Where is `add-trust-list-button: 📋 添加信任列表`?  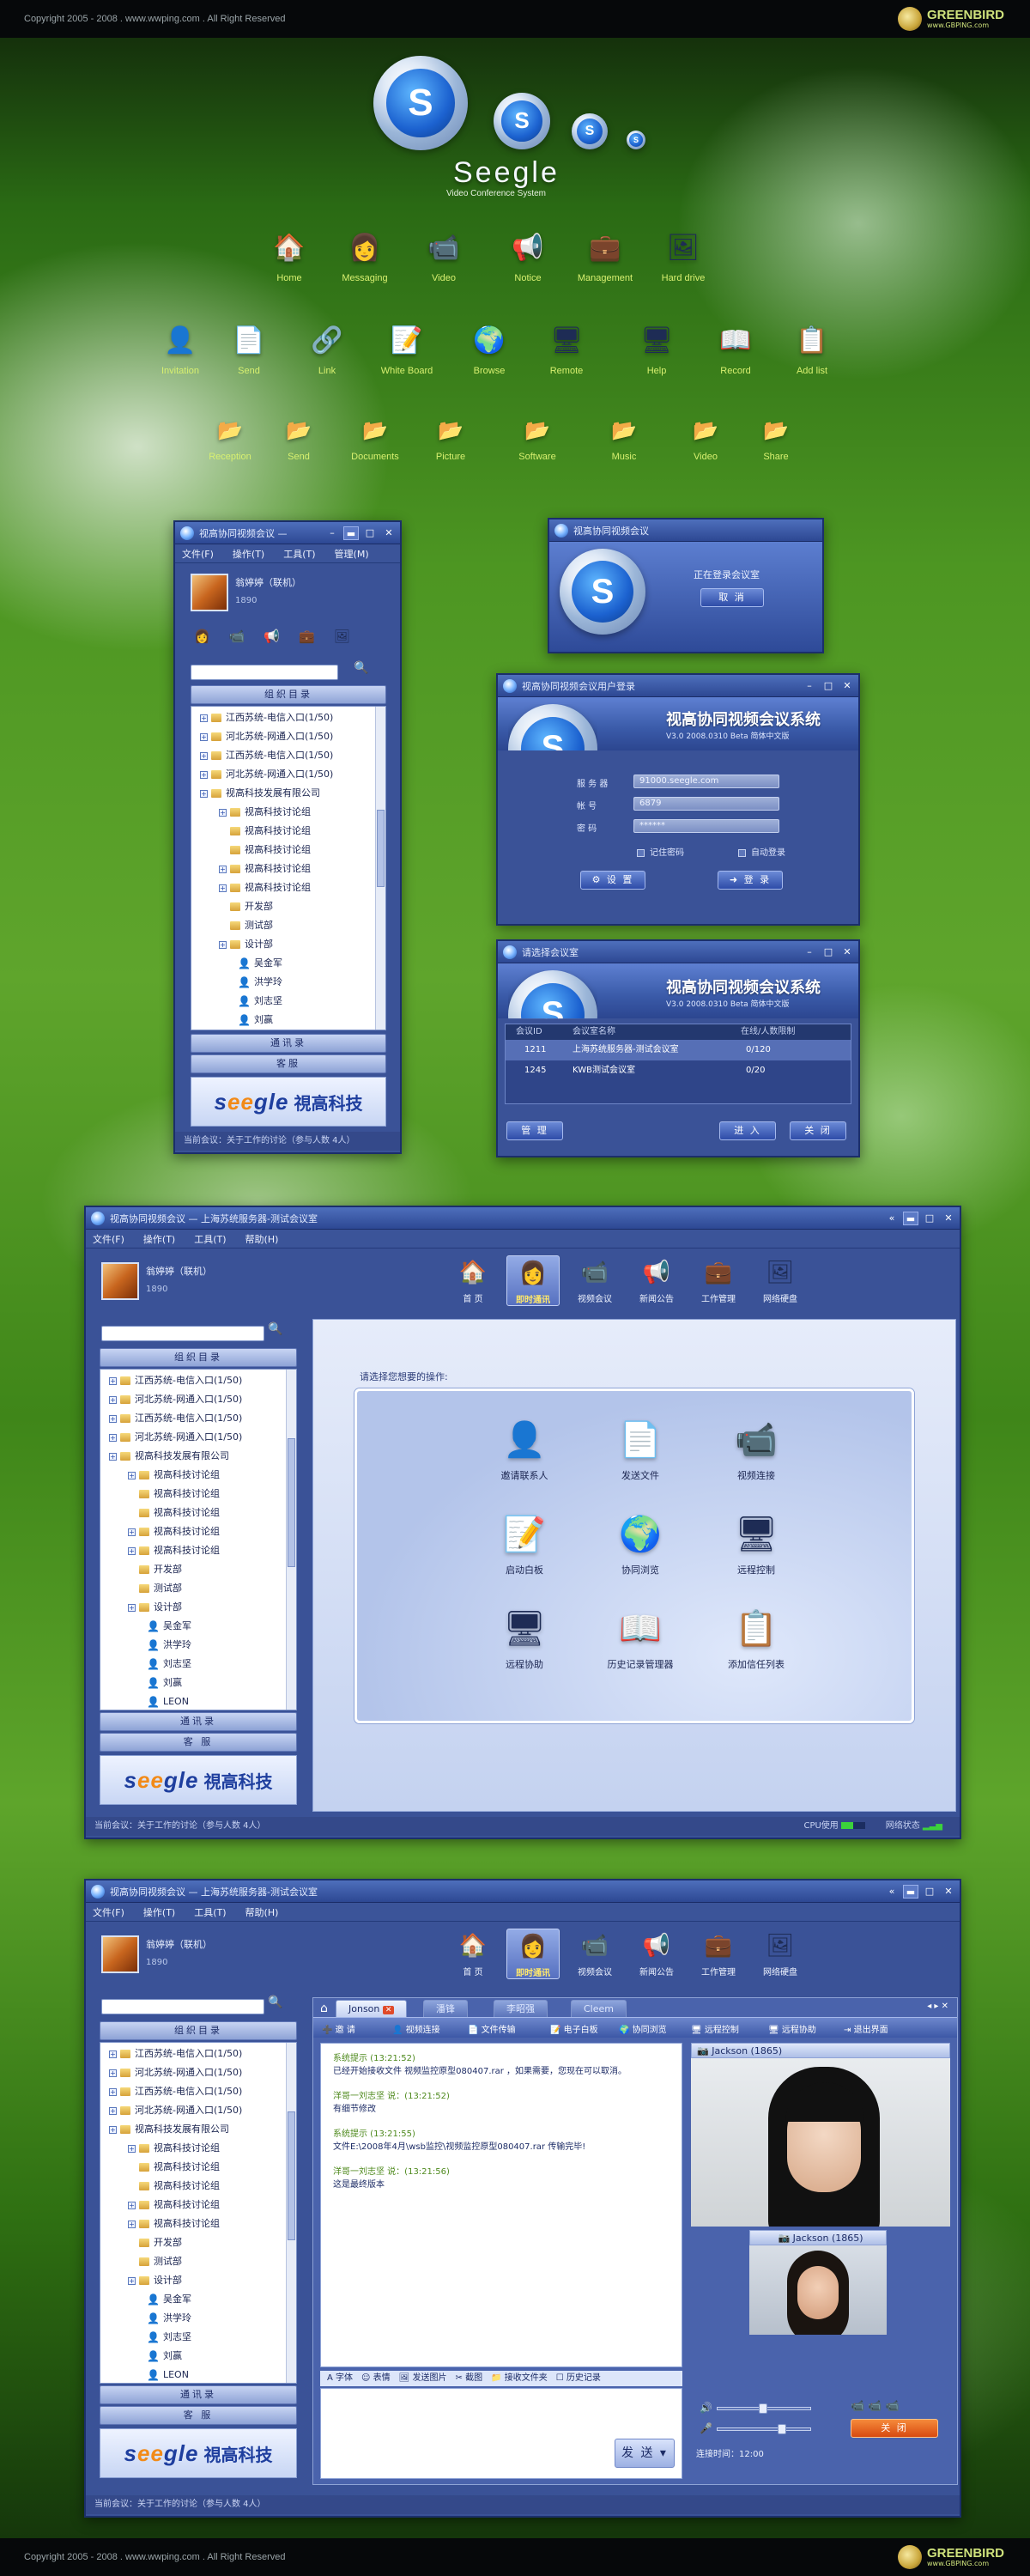 add-trust-list-button: 📋 添加信任列表 is located at coordinates (756, 1638).